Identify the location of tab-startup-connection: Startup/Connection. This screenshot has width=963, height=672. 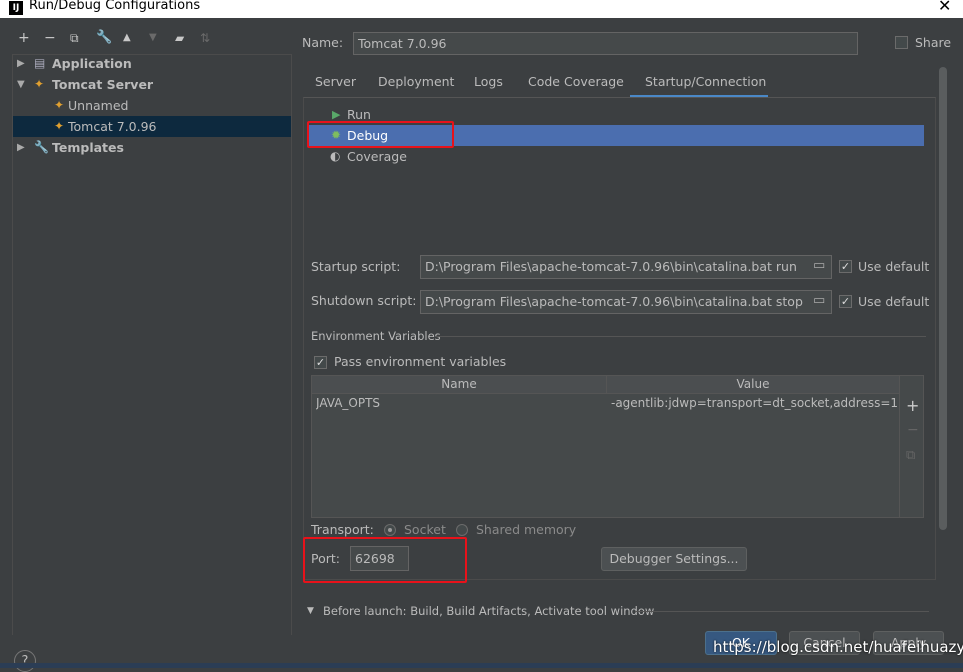
(705, 82).